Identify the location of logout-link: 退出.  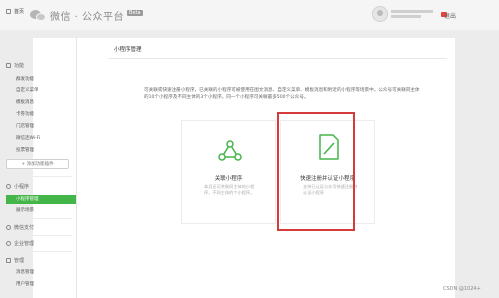
(450, 15).